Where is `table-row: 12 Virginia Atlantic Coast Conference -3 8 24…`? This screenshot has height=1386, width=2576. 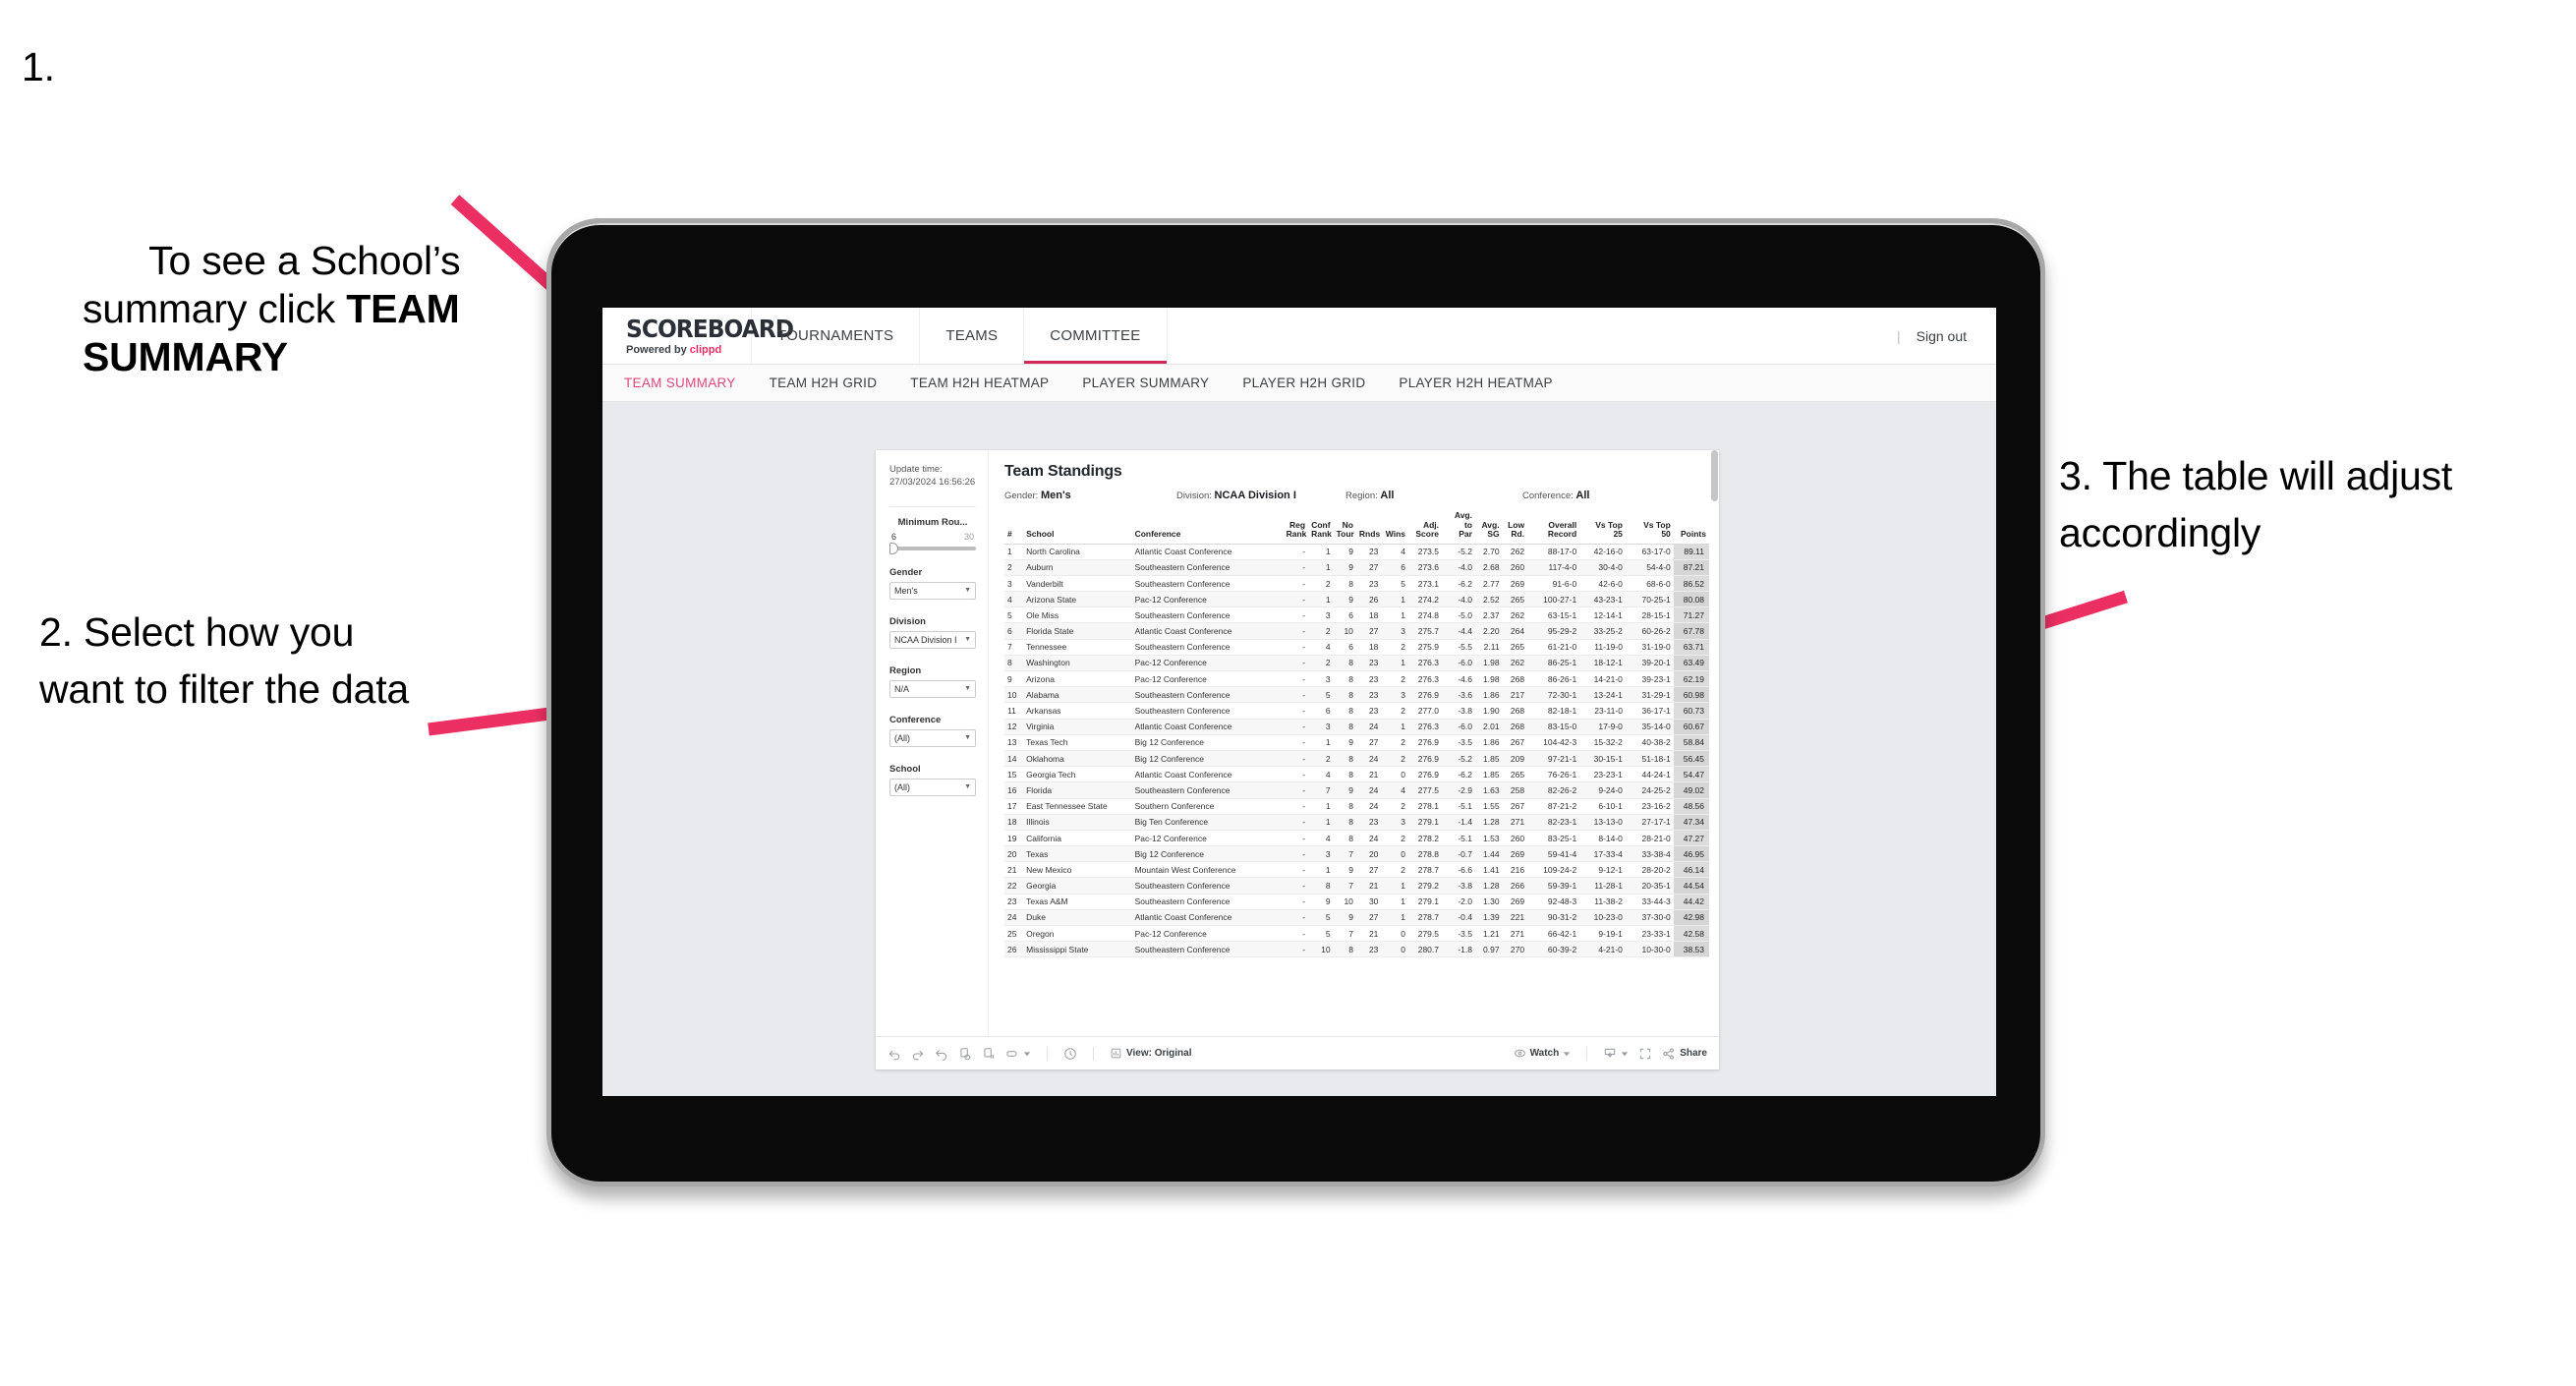
table-row: 12 Virginia Atlantic Coast Conference -3 8 24… is located at coordinates (1357, 727).